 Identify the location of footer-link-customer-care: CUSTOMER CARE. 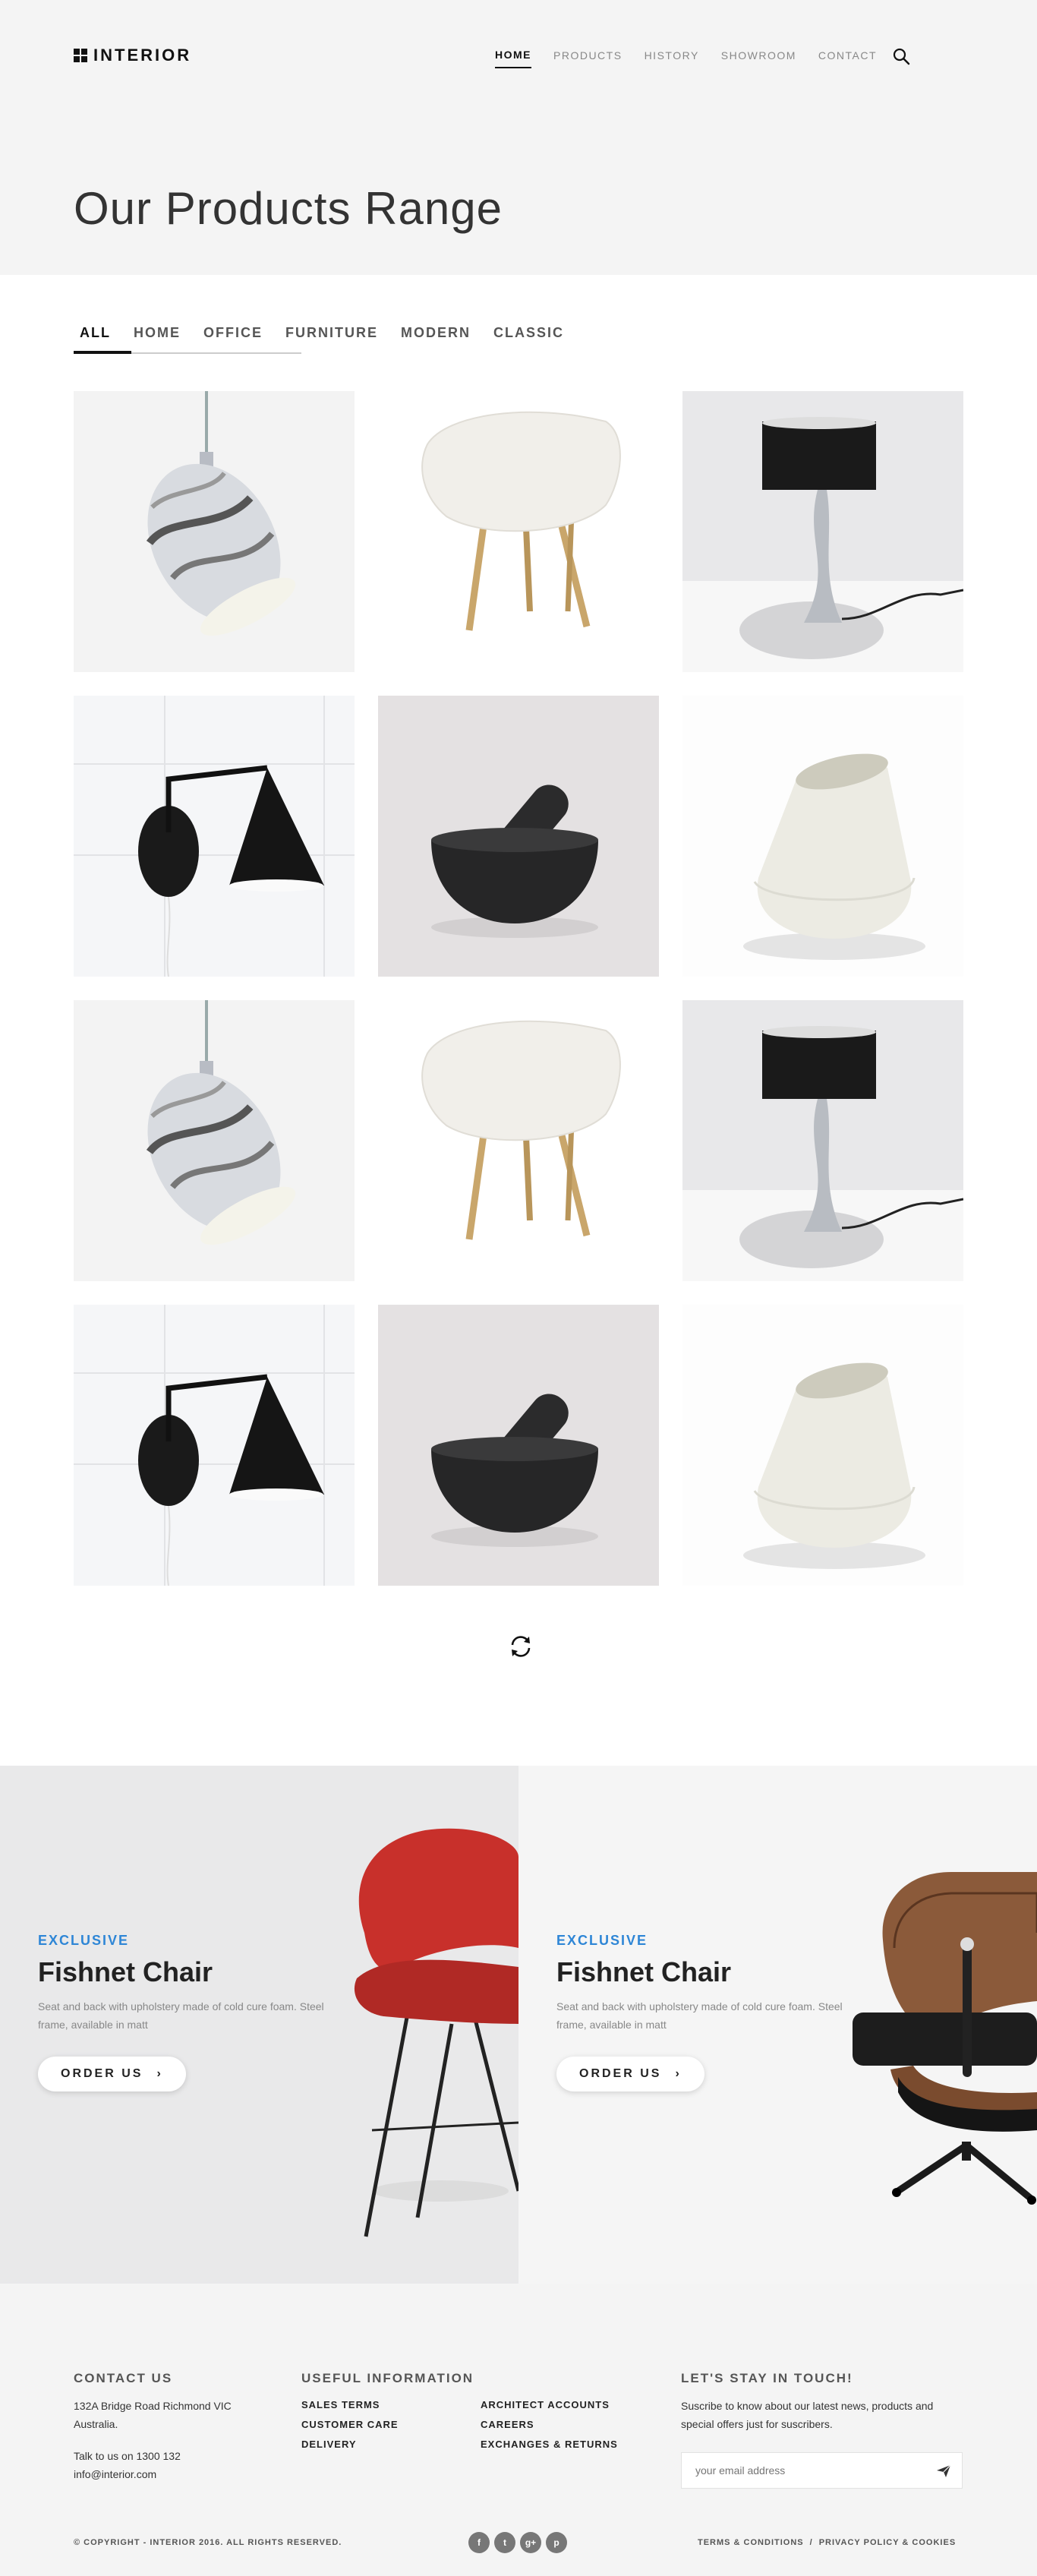
(391, 2425).